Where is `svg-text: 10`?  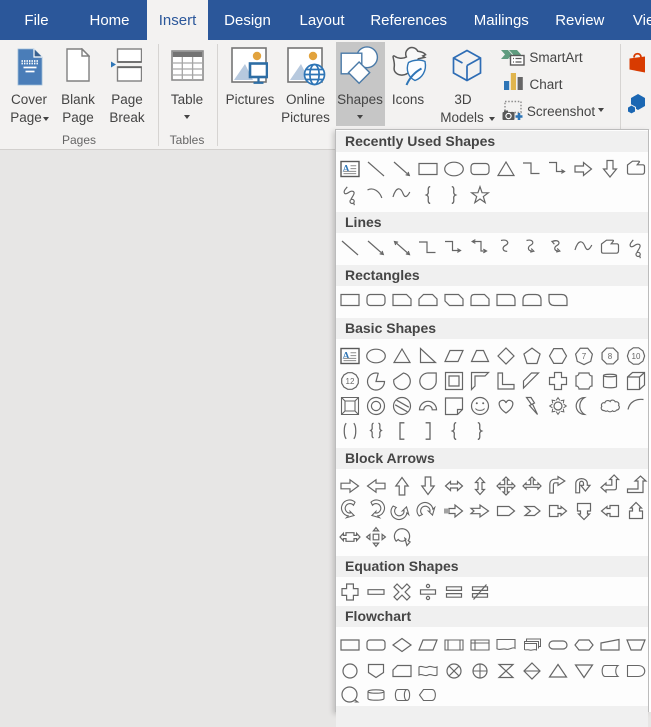 svg-text: 10 is located at coordinates (636, 355).